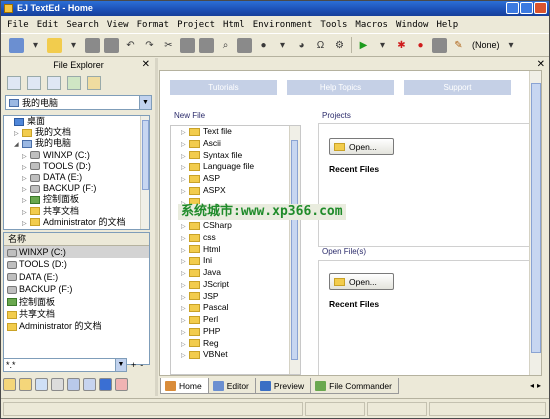 Image resolution: width=550 pixels, height=419 pixels. I want to click on list-item: WINXP (C:), so click(76, 252).